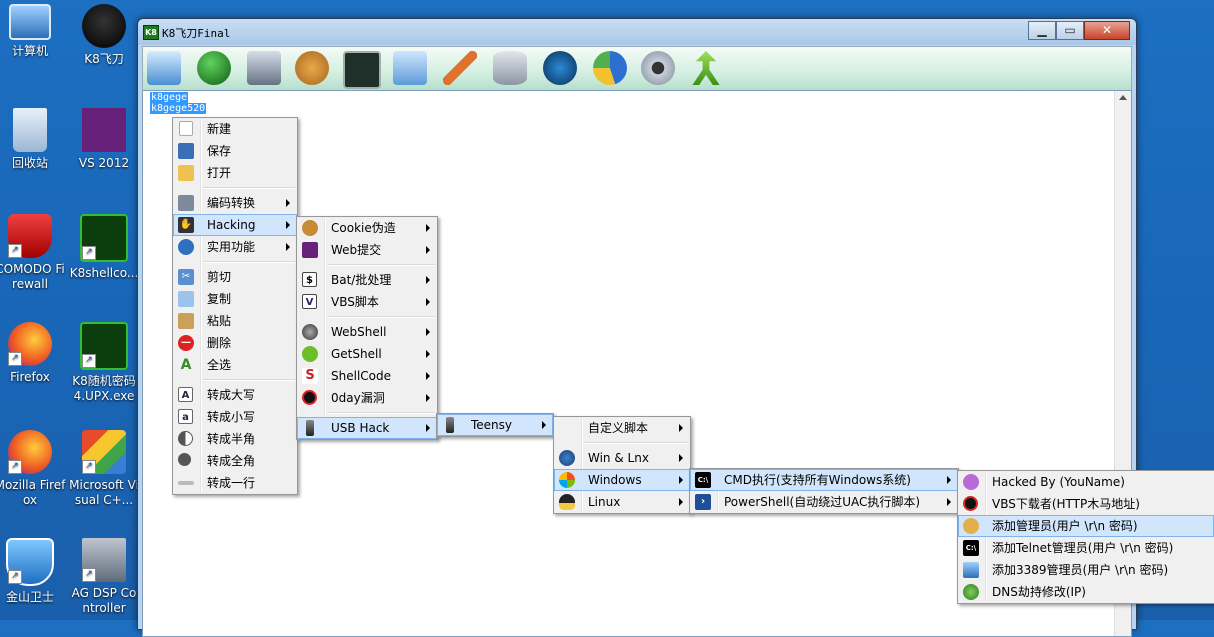 The width and height of the screenshot is (1214, 637). I want to click on desktop-icon-firefox: ↗ Firefox, so click(33, 353).